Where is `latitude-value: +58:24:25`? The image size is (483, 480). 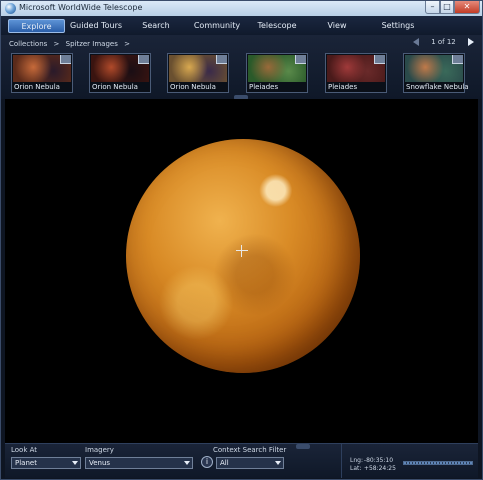 latitude-value: +58:24:25 is located at coordinates (379, 468).